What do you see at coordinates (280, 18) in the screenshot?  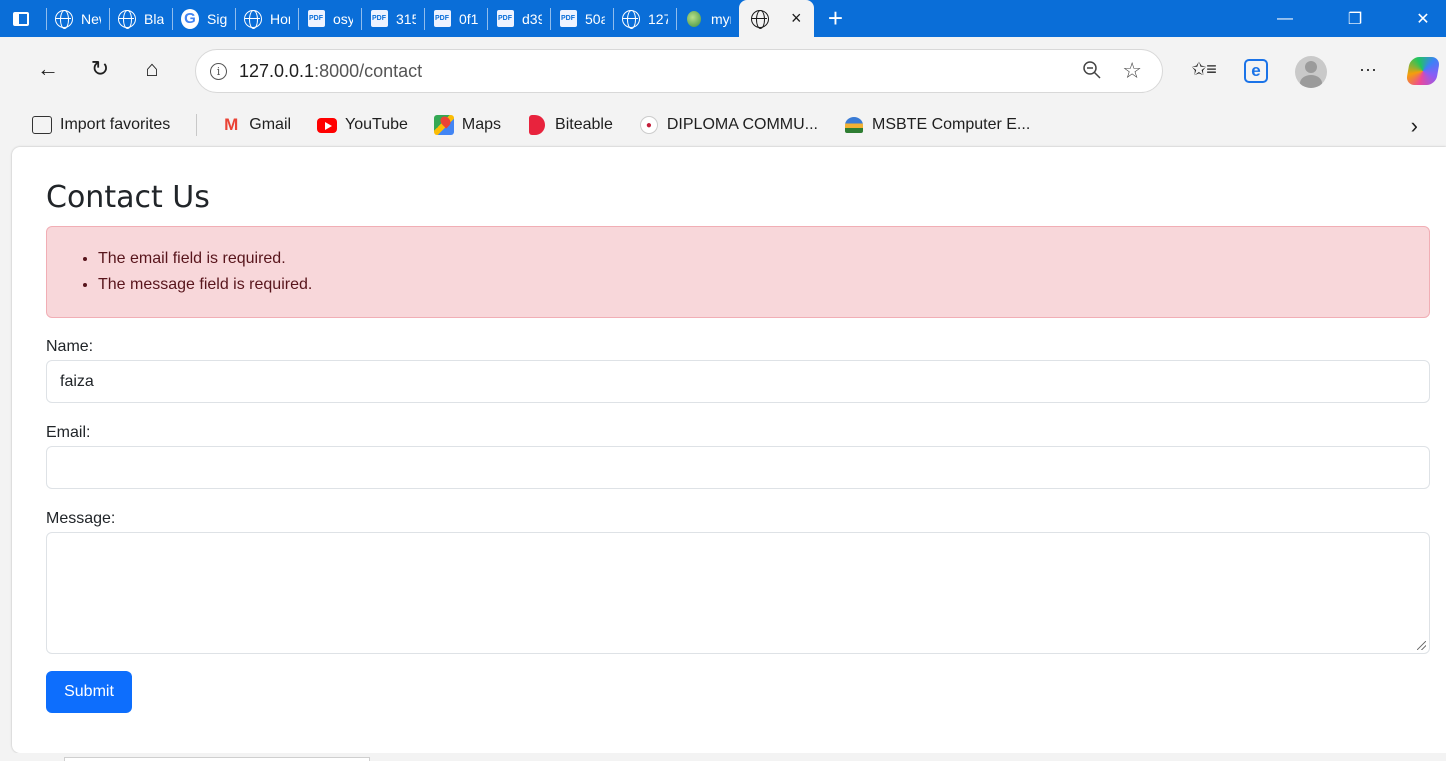 I see `tab-label: Hon` at bounding box center [280, 18].